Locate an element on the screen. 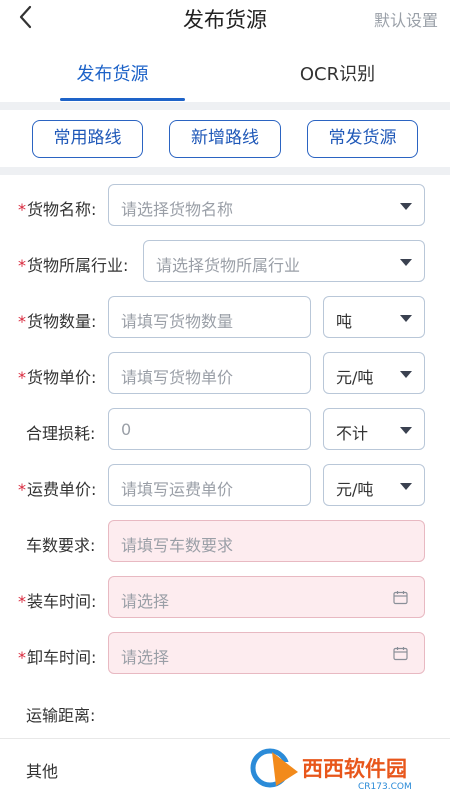 The image size is (450, 800). form-row-goods-name: *货物名称: 请选择货物名称 is located at coordinates (225, 206).